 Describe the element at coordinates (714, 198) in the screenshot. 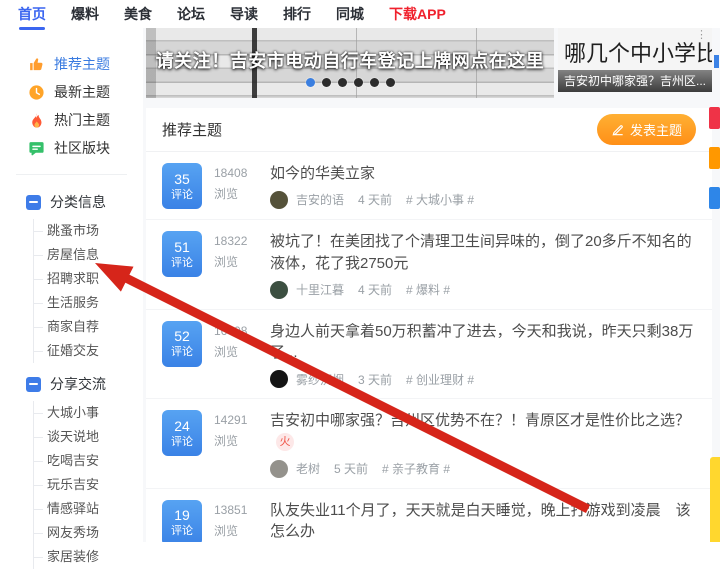

I see `float-marker-blue` at that location.